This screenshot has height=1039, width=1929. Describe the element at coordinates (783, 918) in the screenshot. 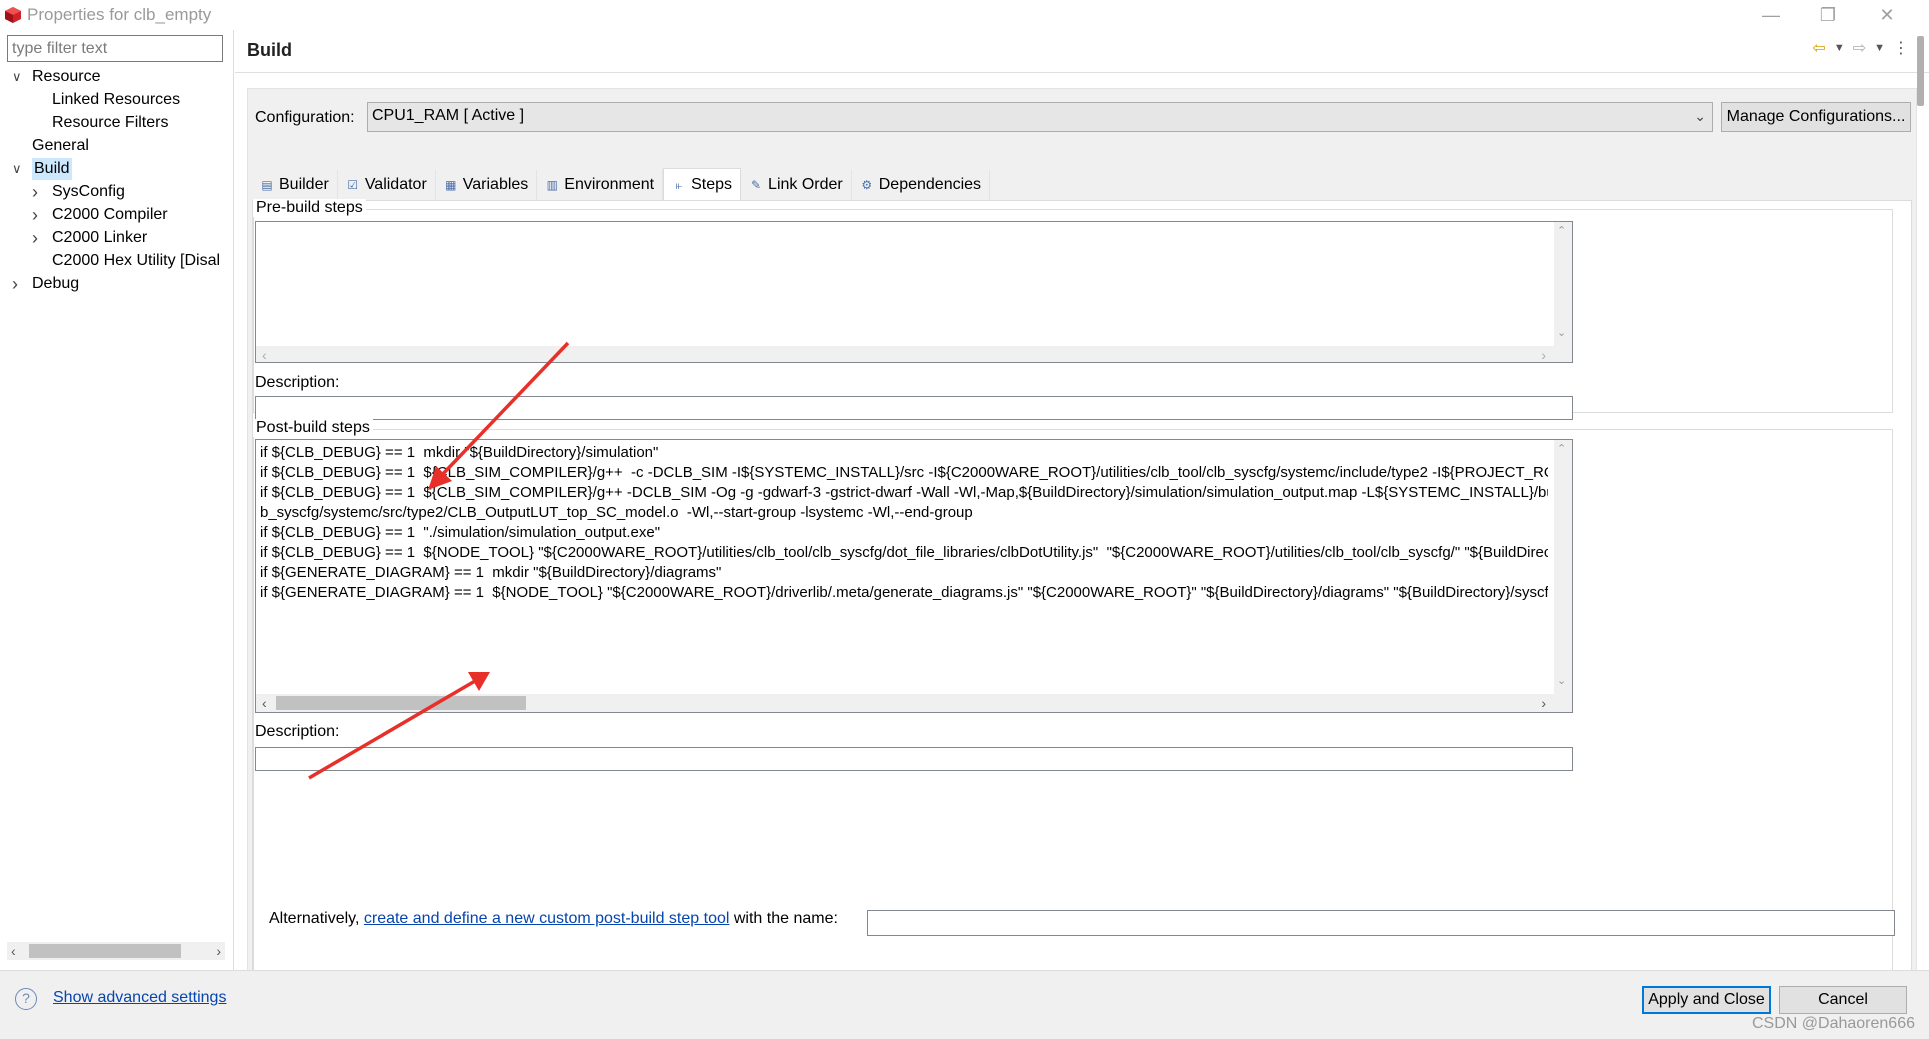

I see `with-the-name-text: with the name:` at that location.